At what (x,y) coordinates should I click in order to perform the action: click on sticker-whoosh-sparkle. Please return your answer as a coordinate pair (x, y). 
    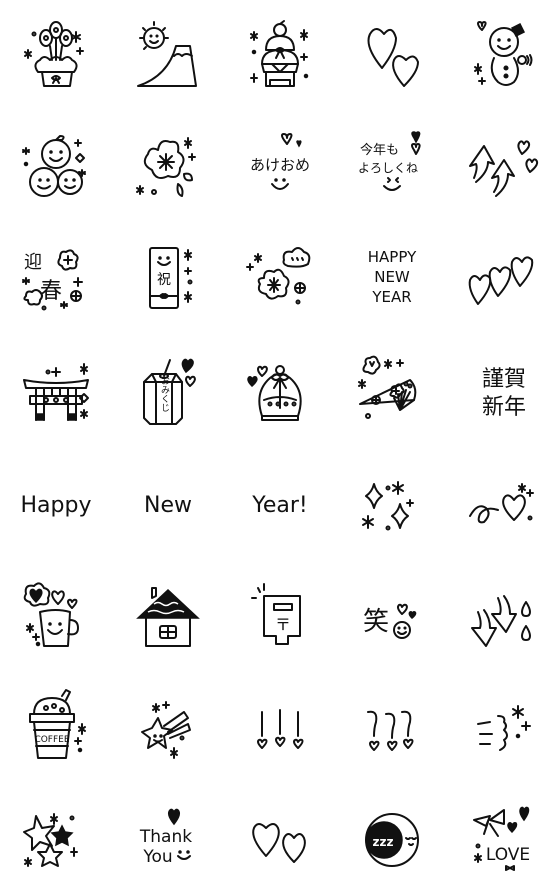
    Looking at the image, I should click on (504, 728).